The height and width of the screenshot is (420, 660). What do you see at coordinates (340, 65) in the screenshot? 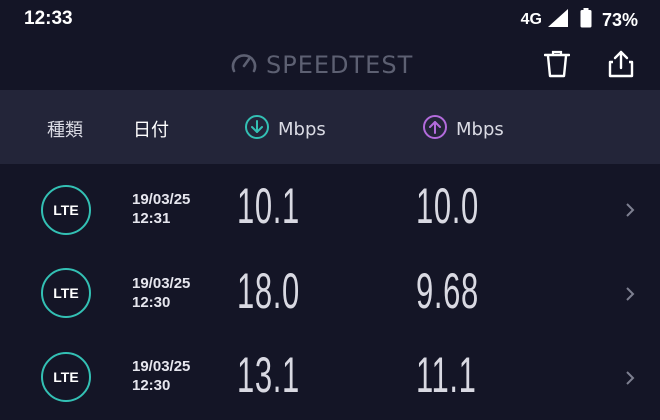
I see `brand-title: SPEEDTEST` at bounding box center [340, 65].